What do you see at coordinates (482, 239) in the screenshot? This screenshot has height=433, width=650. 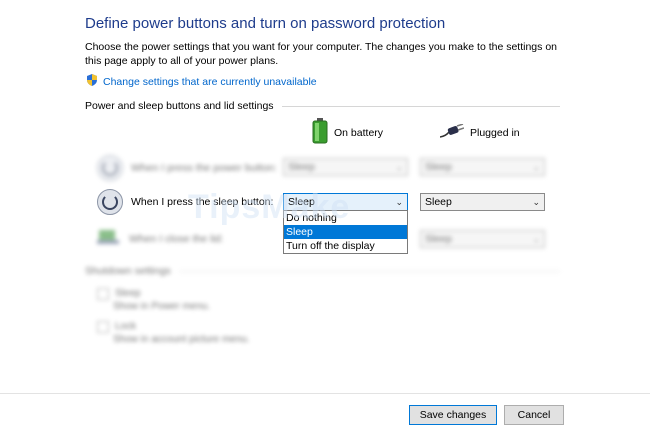 I see `lid-plugged-select: Sleep ⌄` at bounding box center [482, 239].